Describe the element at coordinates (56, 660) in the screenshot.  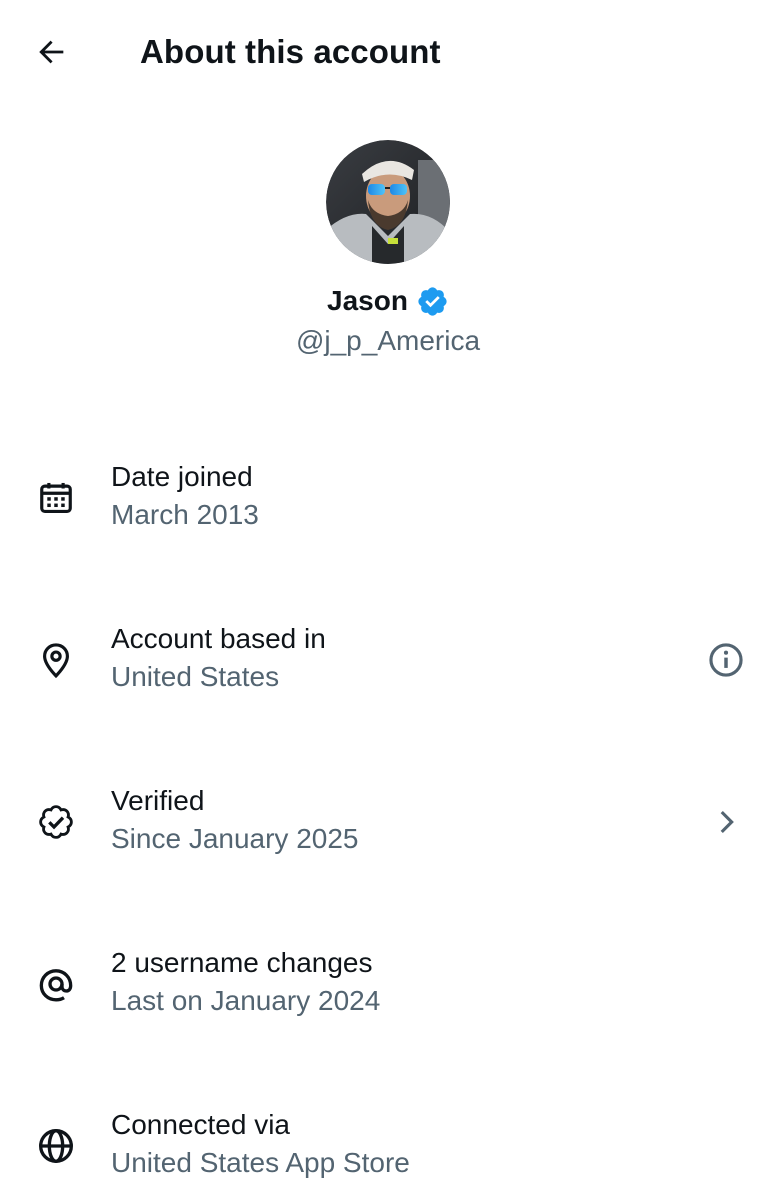
I see `location-pin-icon` at that location.